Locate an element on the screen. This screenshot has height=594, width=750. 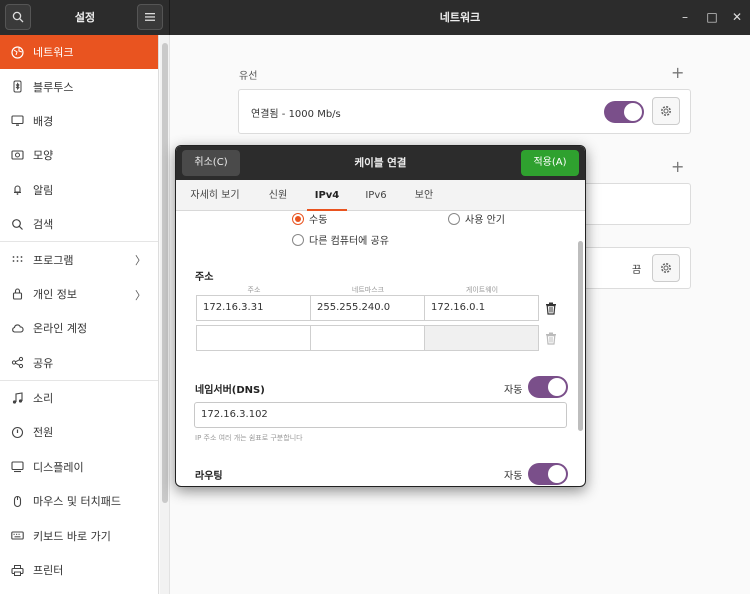
gear-icon is located at coordinates (666, 268).